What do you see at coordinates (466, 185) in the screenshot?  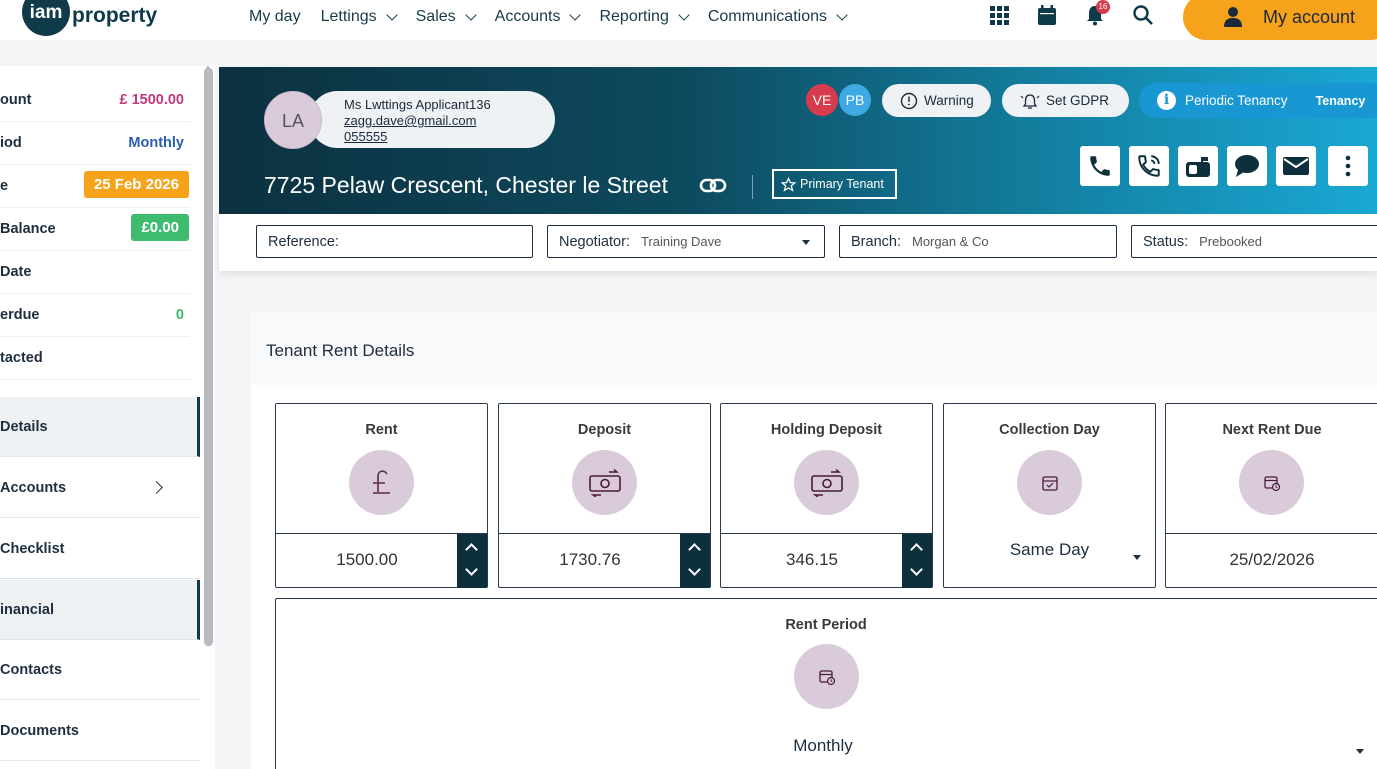 I see `property-address: 7725 Pelaw Crescent, Chester le Street` at bounding box center [466, 185].